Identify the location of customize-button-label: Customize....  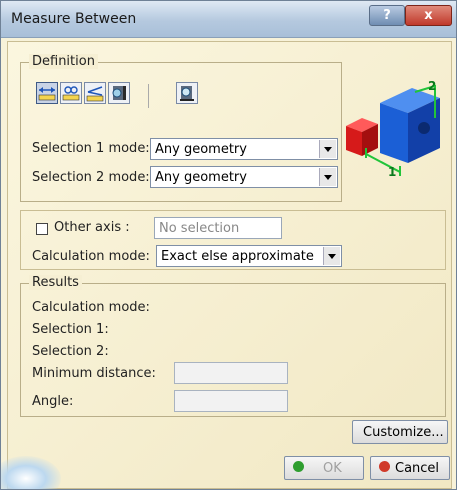
(403, 432).